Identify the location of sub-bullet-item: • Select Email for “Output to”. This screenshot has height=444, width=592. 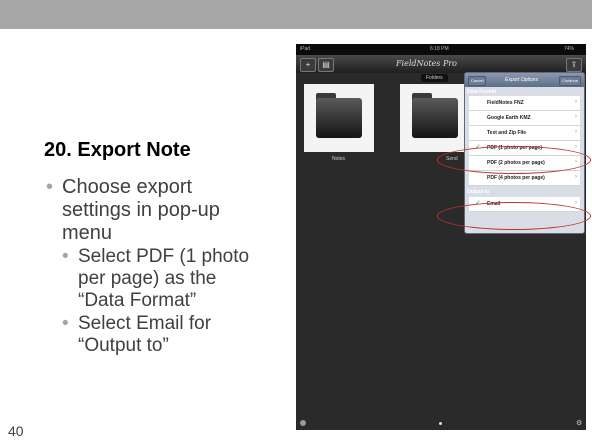
(159, 335).